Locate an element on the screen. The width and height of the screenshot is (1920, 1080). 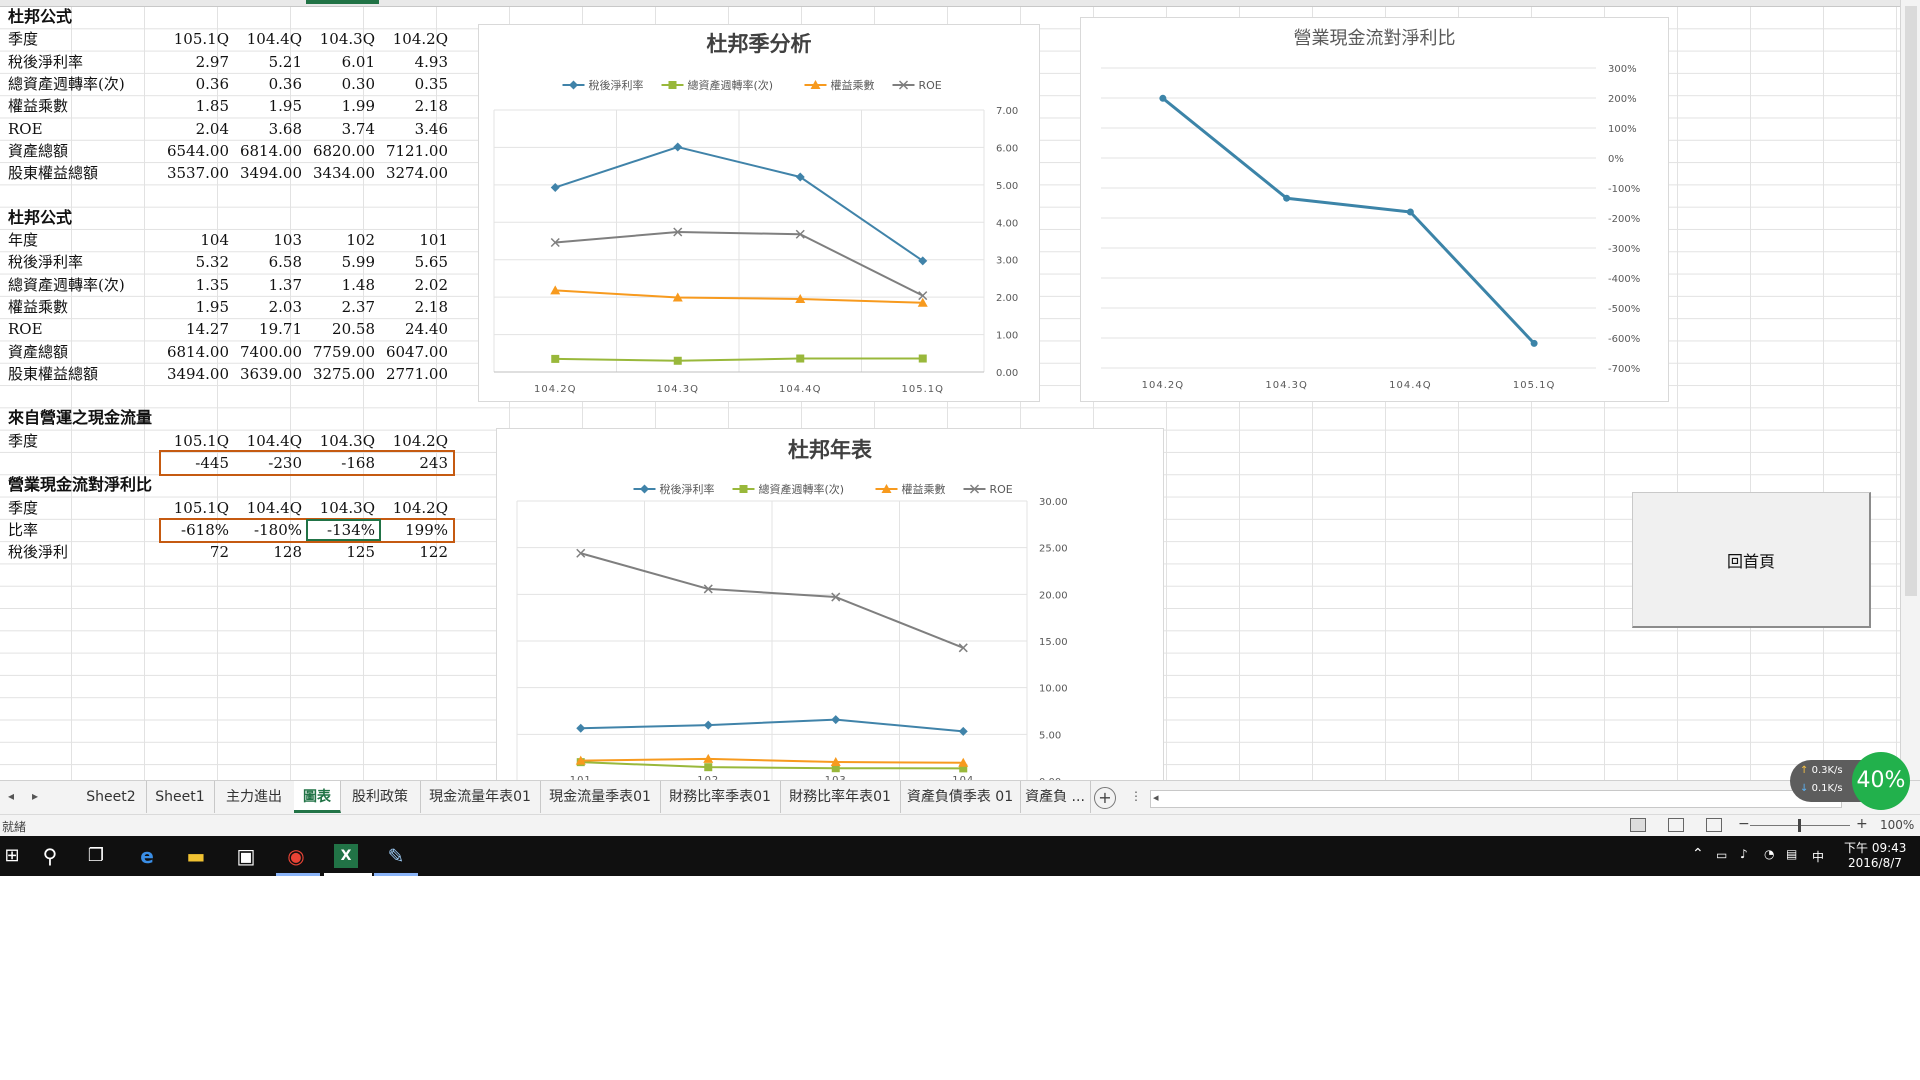
block2-row-5-cell-1: 7400.00 is located at coordinates (269, 352).